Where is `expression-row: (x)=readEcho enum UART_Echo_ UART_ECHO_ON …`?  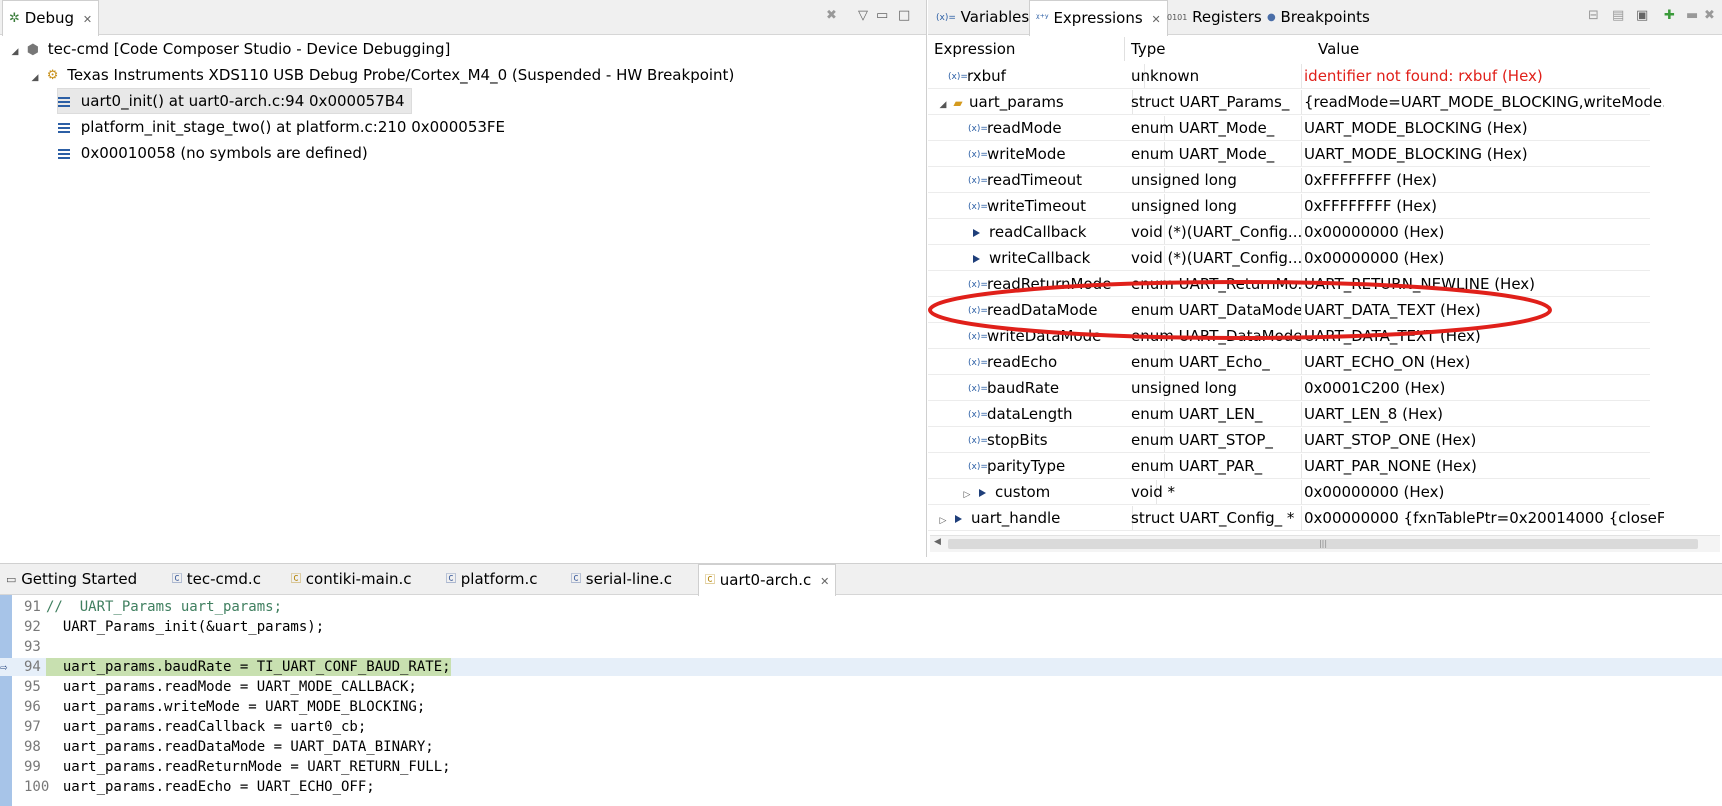 expression-row: (x)=readEcho enum UART_Echo_ UART_ECHO_ON … is located at coordinates (1289, 362).